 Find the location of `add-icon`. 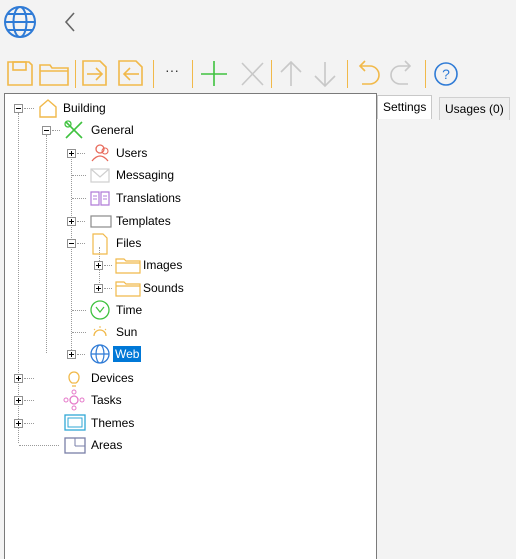

add-icon is located at coordinates (214, 73).